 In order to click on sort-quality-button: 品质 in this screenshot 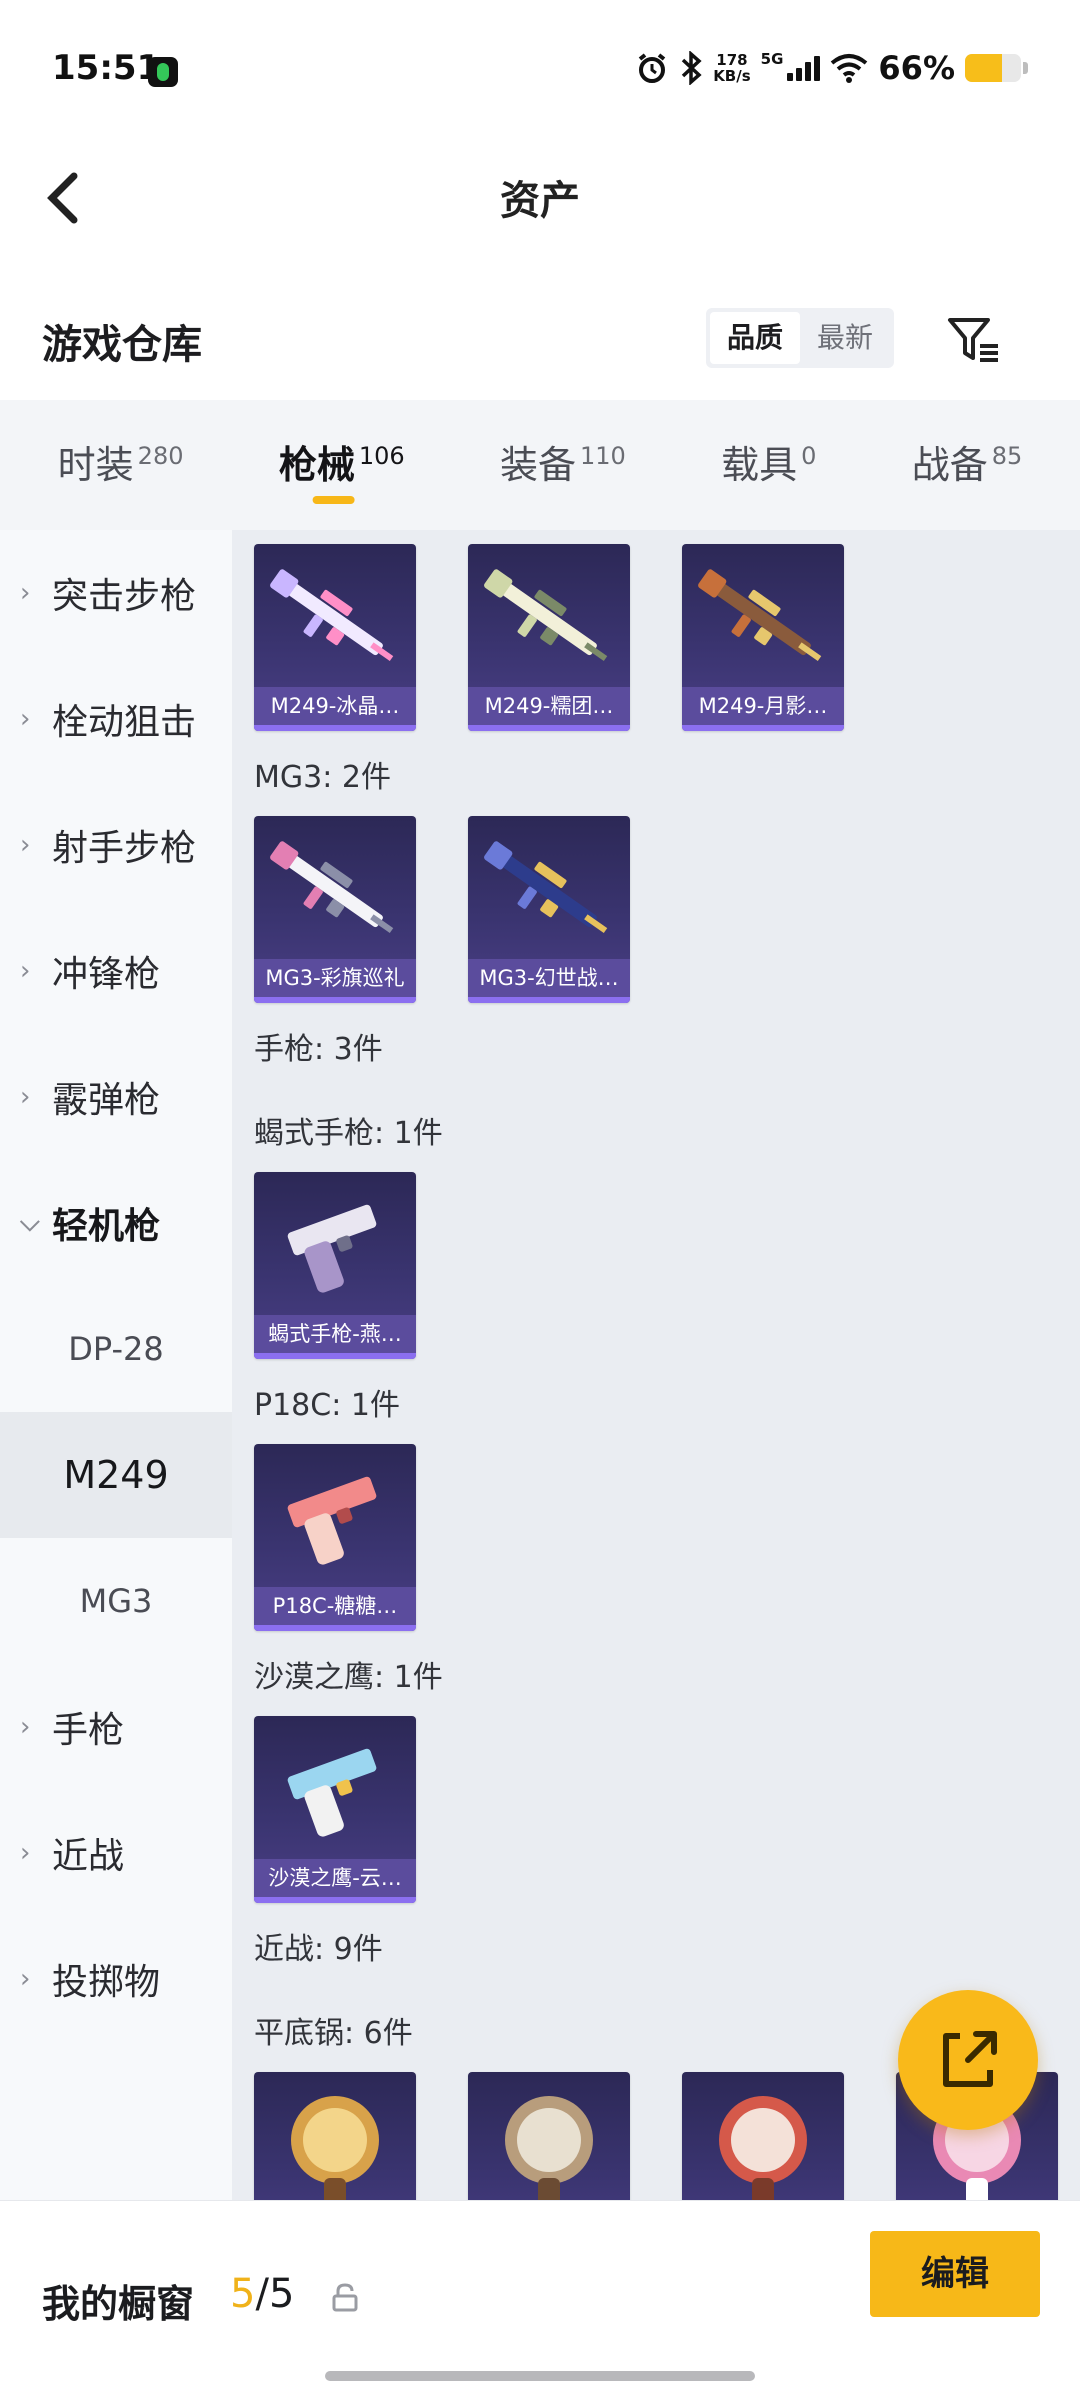, I will do `click(755, 338)`.